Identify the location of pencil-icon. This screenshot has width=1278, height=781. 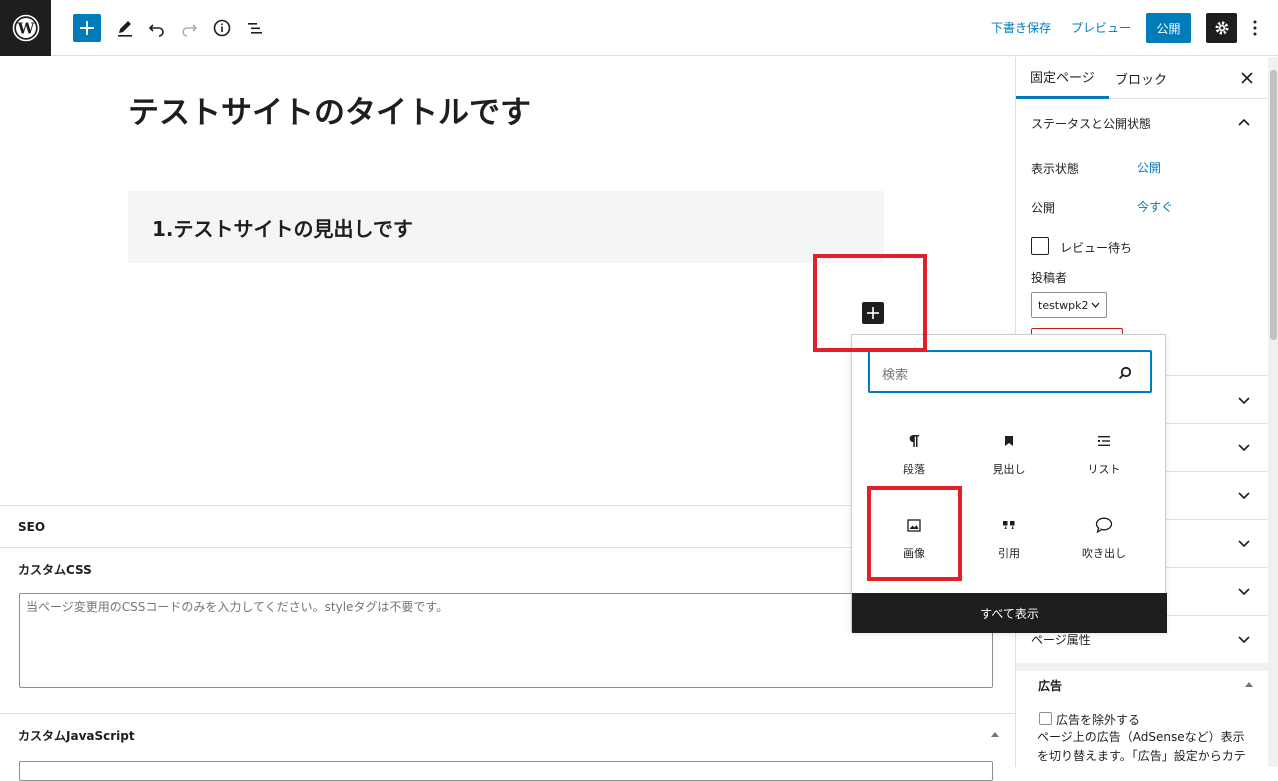
(125, 29).